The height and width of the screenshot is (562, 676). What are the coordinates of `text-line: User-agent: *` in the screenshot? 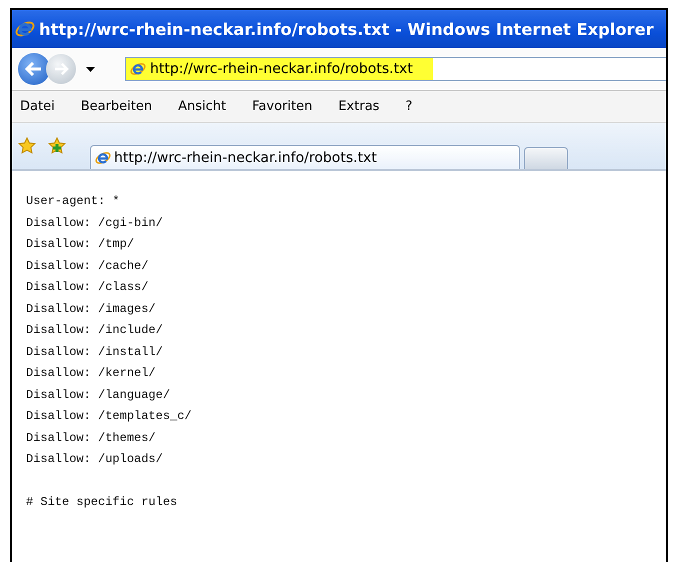 It's located at (73, 201).